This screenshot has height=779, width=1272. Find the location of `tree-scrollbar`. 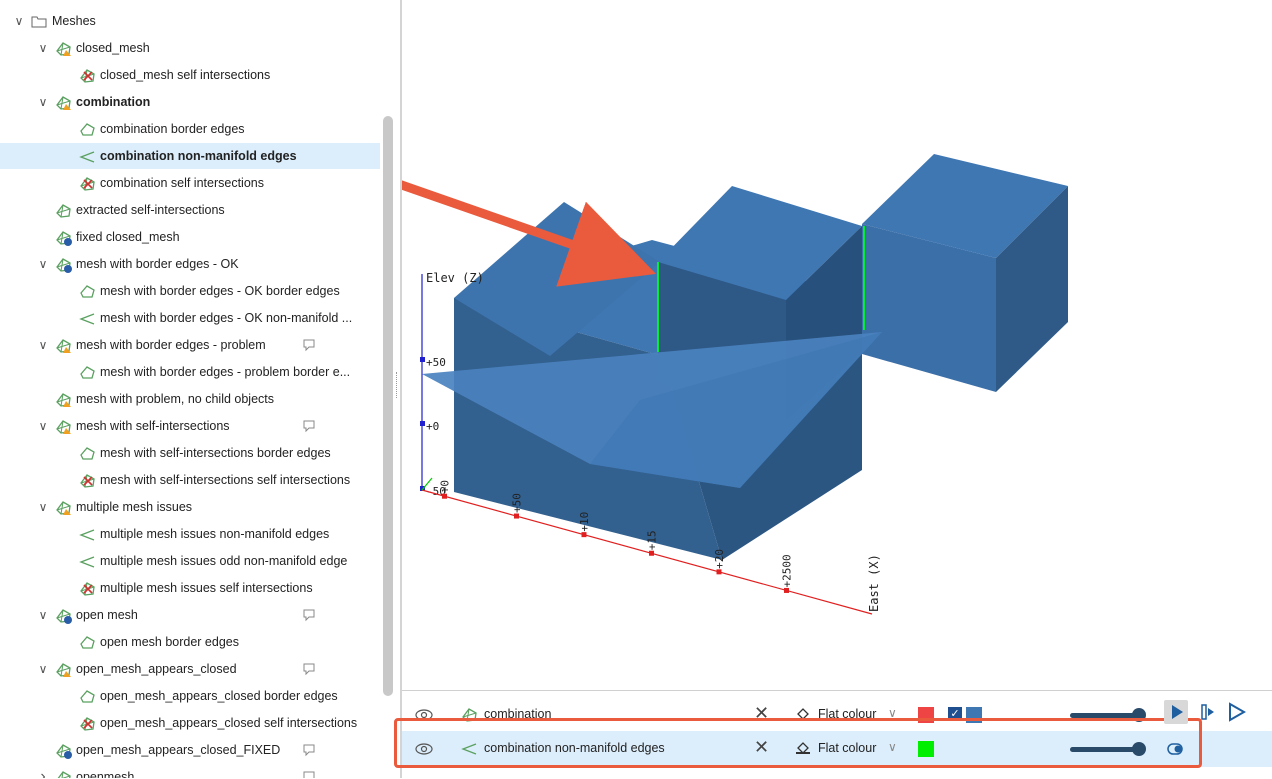

tree-scrollbar is located at coordinates (388, 406).